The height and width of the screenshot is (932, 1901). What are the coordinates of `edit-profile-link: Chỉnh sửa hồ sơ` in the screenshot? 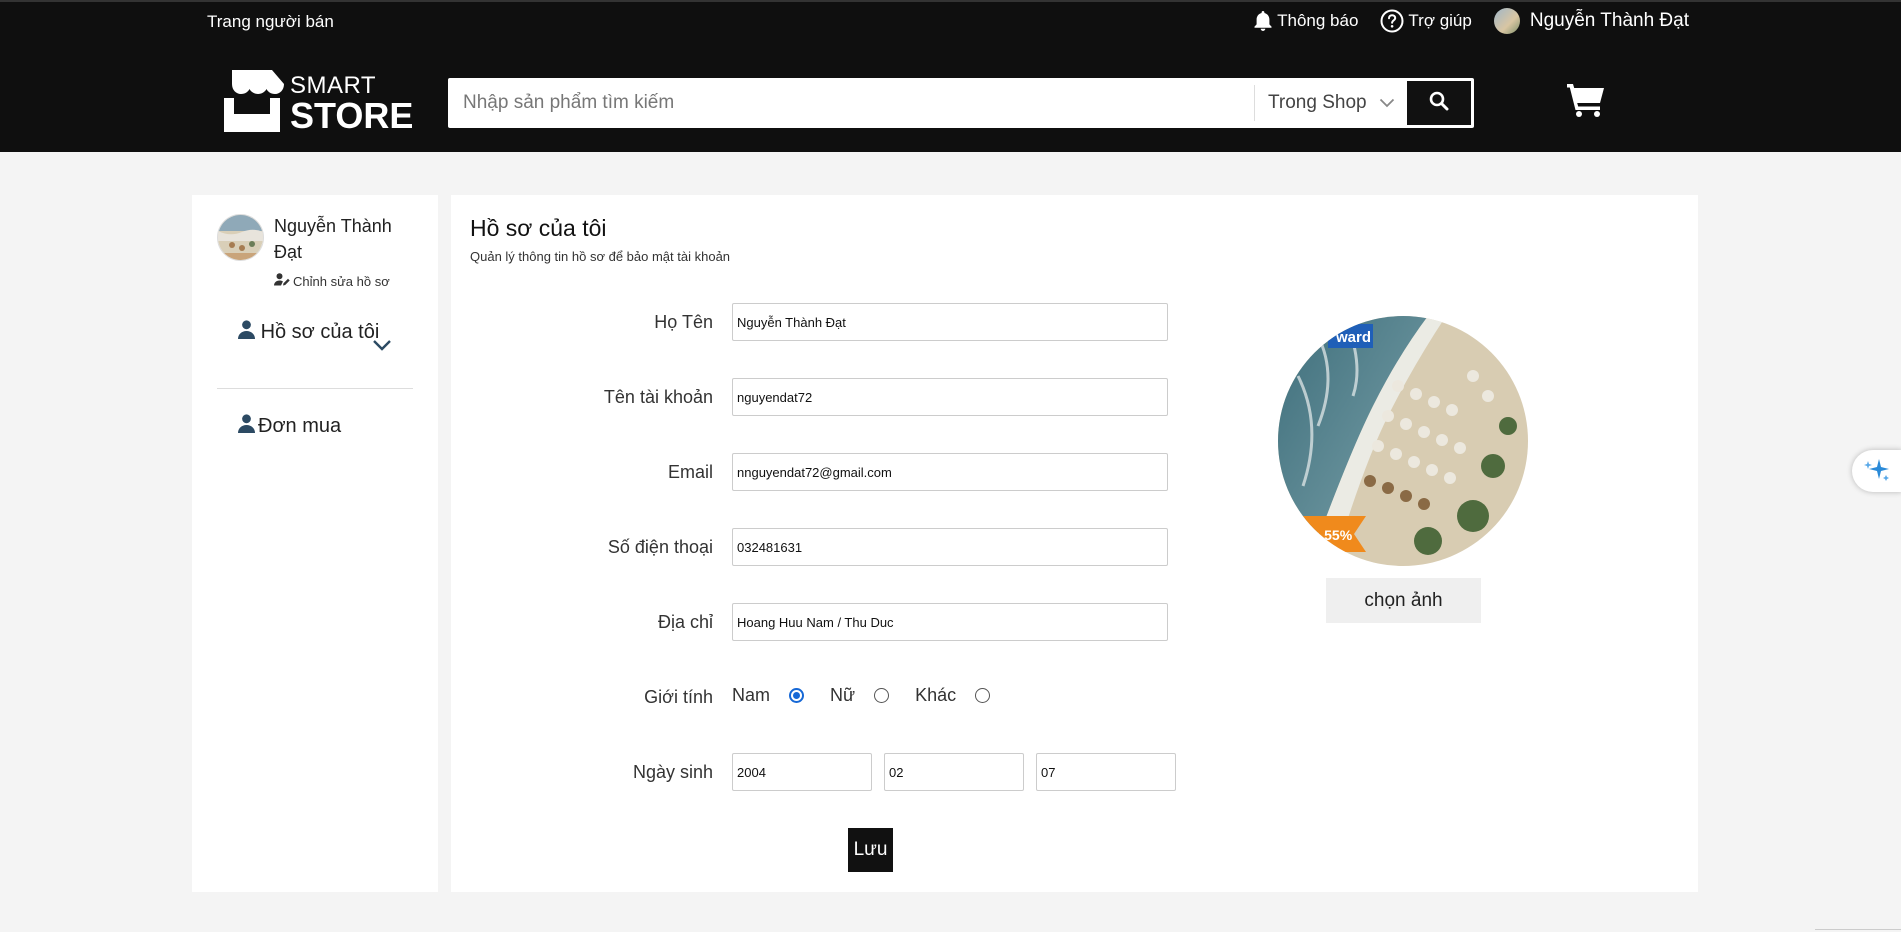 It's located at (332, 281).